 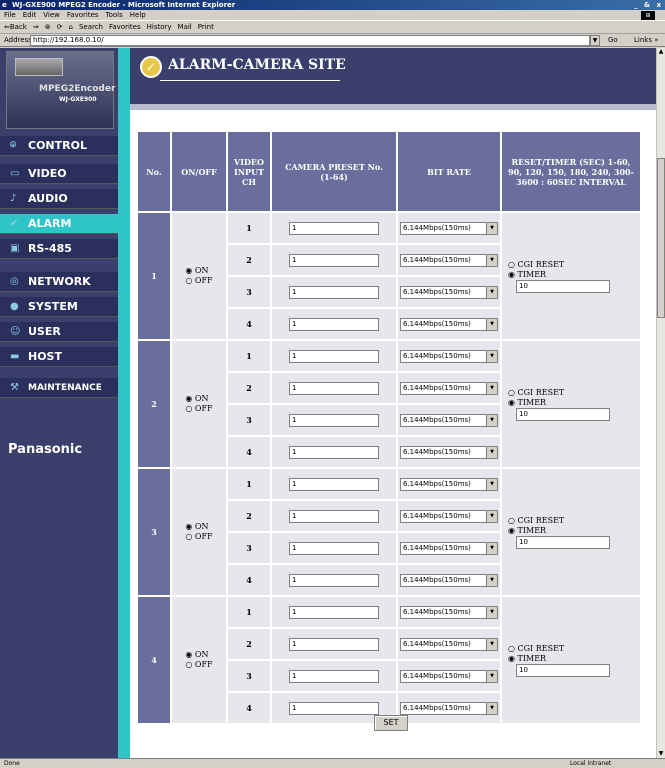 What do you see at coordinates (391, 723) in the screenshot?
I see `set-button: SET` at bounding box center [391, 723].